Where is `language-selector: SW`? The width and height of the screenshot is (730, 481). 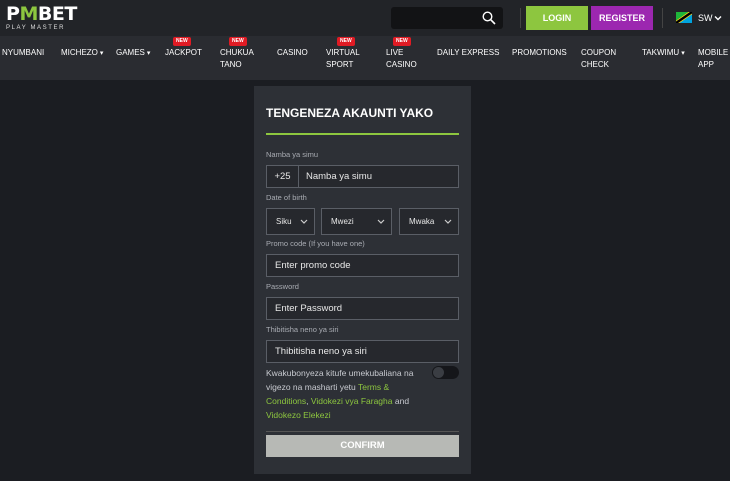 language-selector: SW is located at coordinates (701, 19).